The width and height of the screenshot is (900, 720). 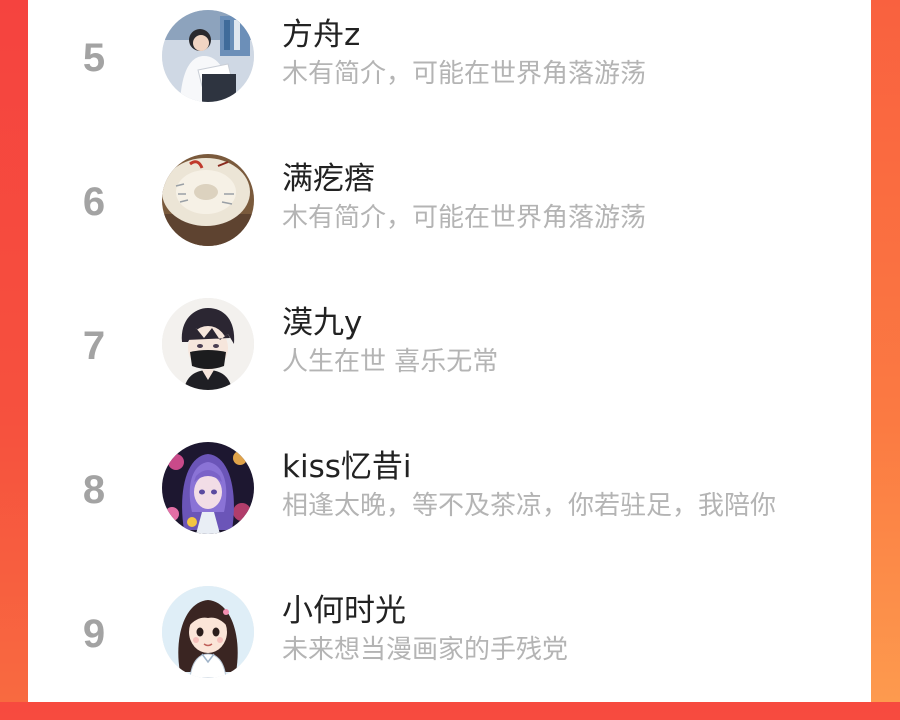 I want to click on avatar-boy-reading-image, so click(x=208, y=56).